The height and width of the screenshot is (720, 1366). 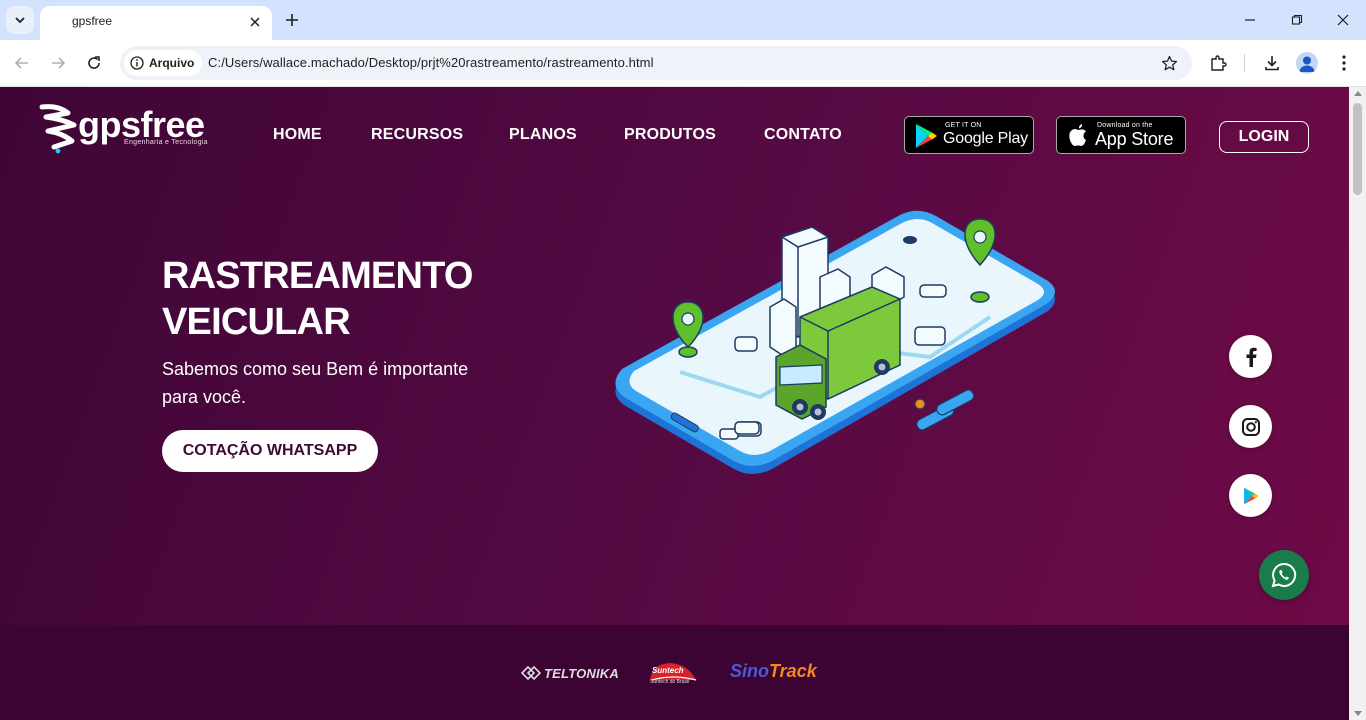 I want to click on puzzle-icon, so click(x=1219, y=63).